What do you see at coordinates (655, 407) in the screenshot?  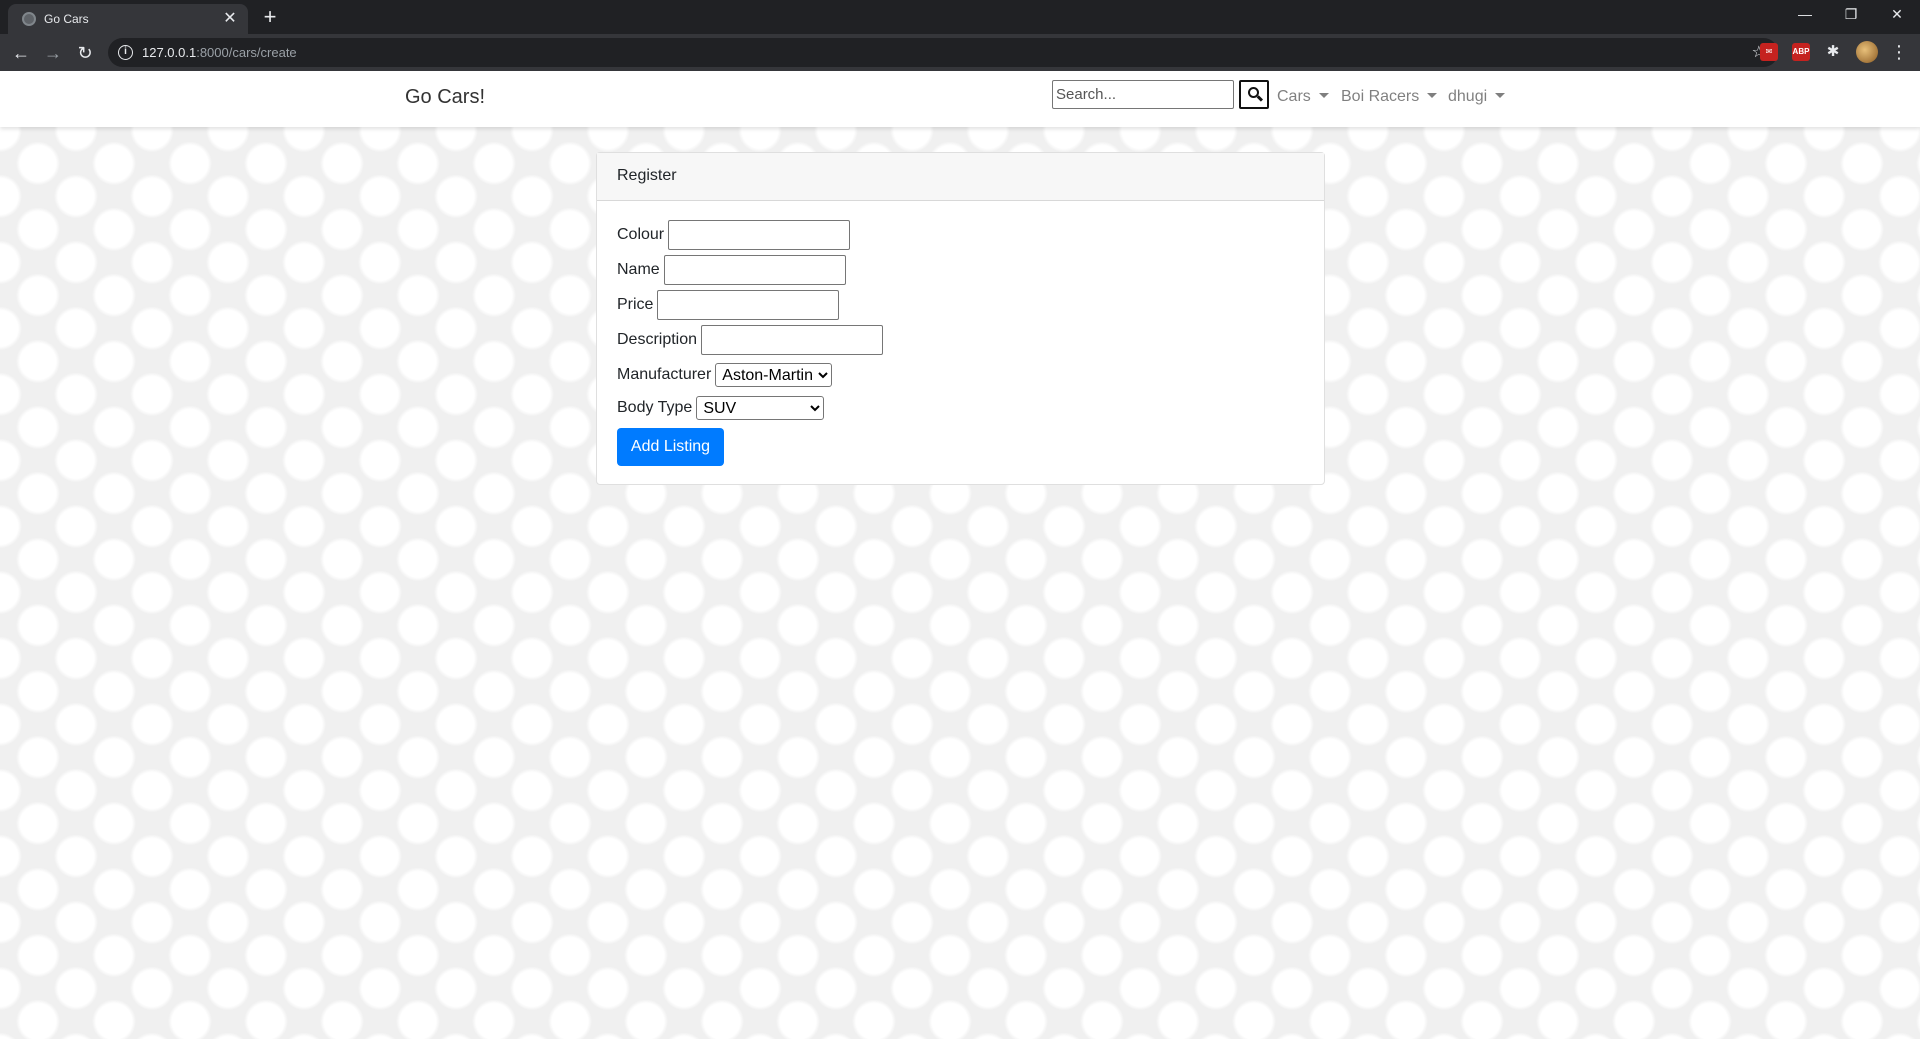 I see `body-type-label: Body Type` at bounding box center [655, 407].